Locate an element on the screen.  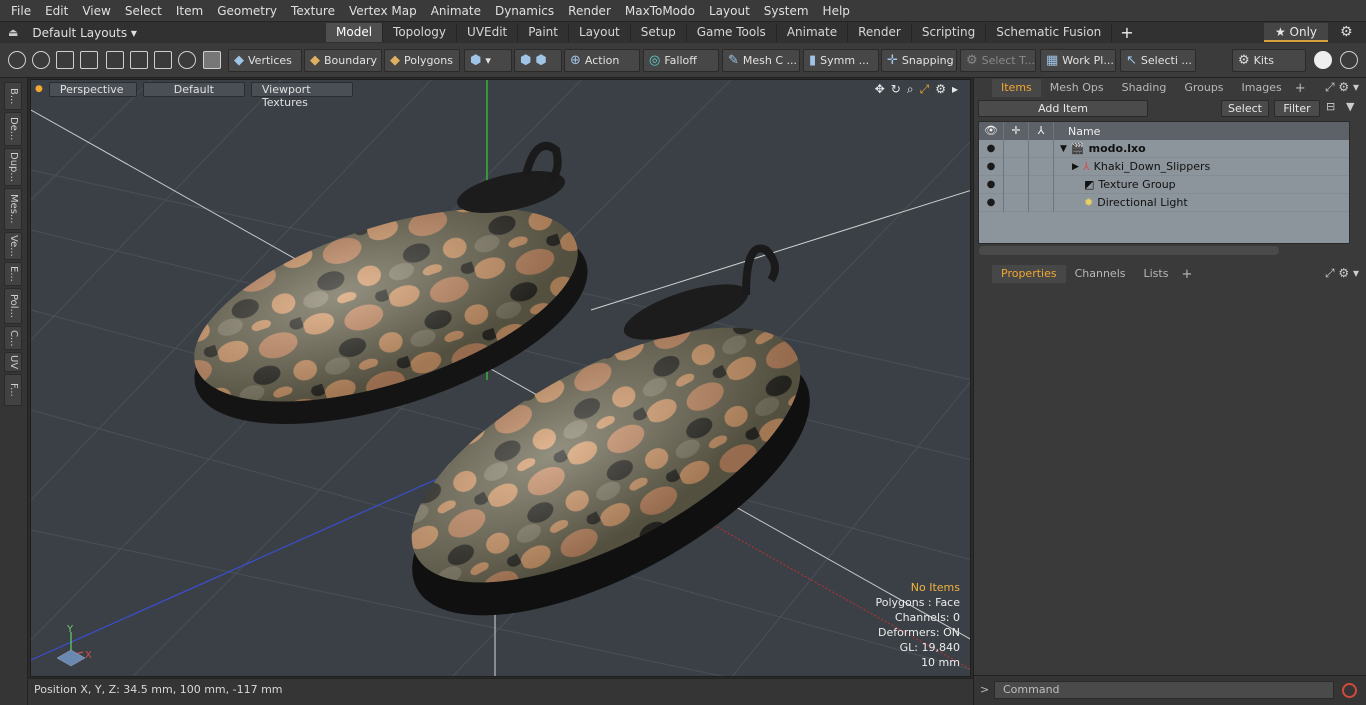
panel-options-icon: ⤢ ⚙ ▾ is located at coordinates (1342, 87).